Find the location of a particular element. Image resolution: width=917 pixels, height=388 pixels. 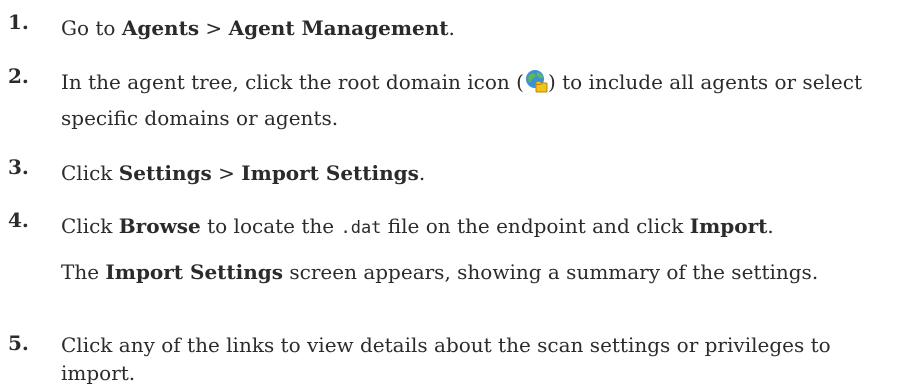

screen-import-settings: Import Settings is located at coordinates (194, 272).